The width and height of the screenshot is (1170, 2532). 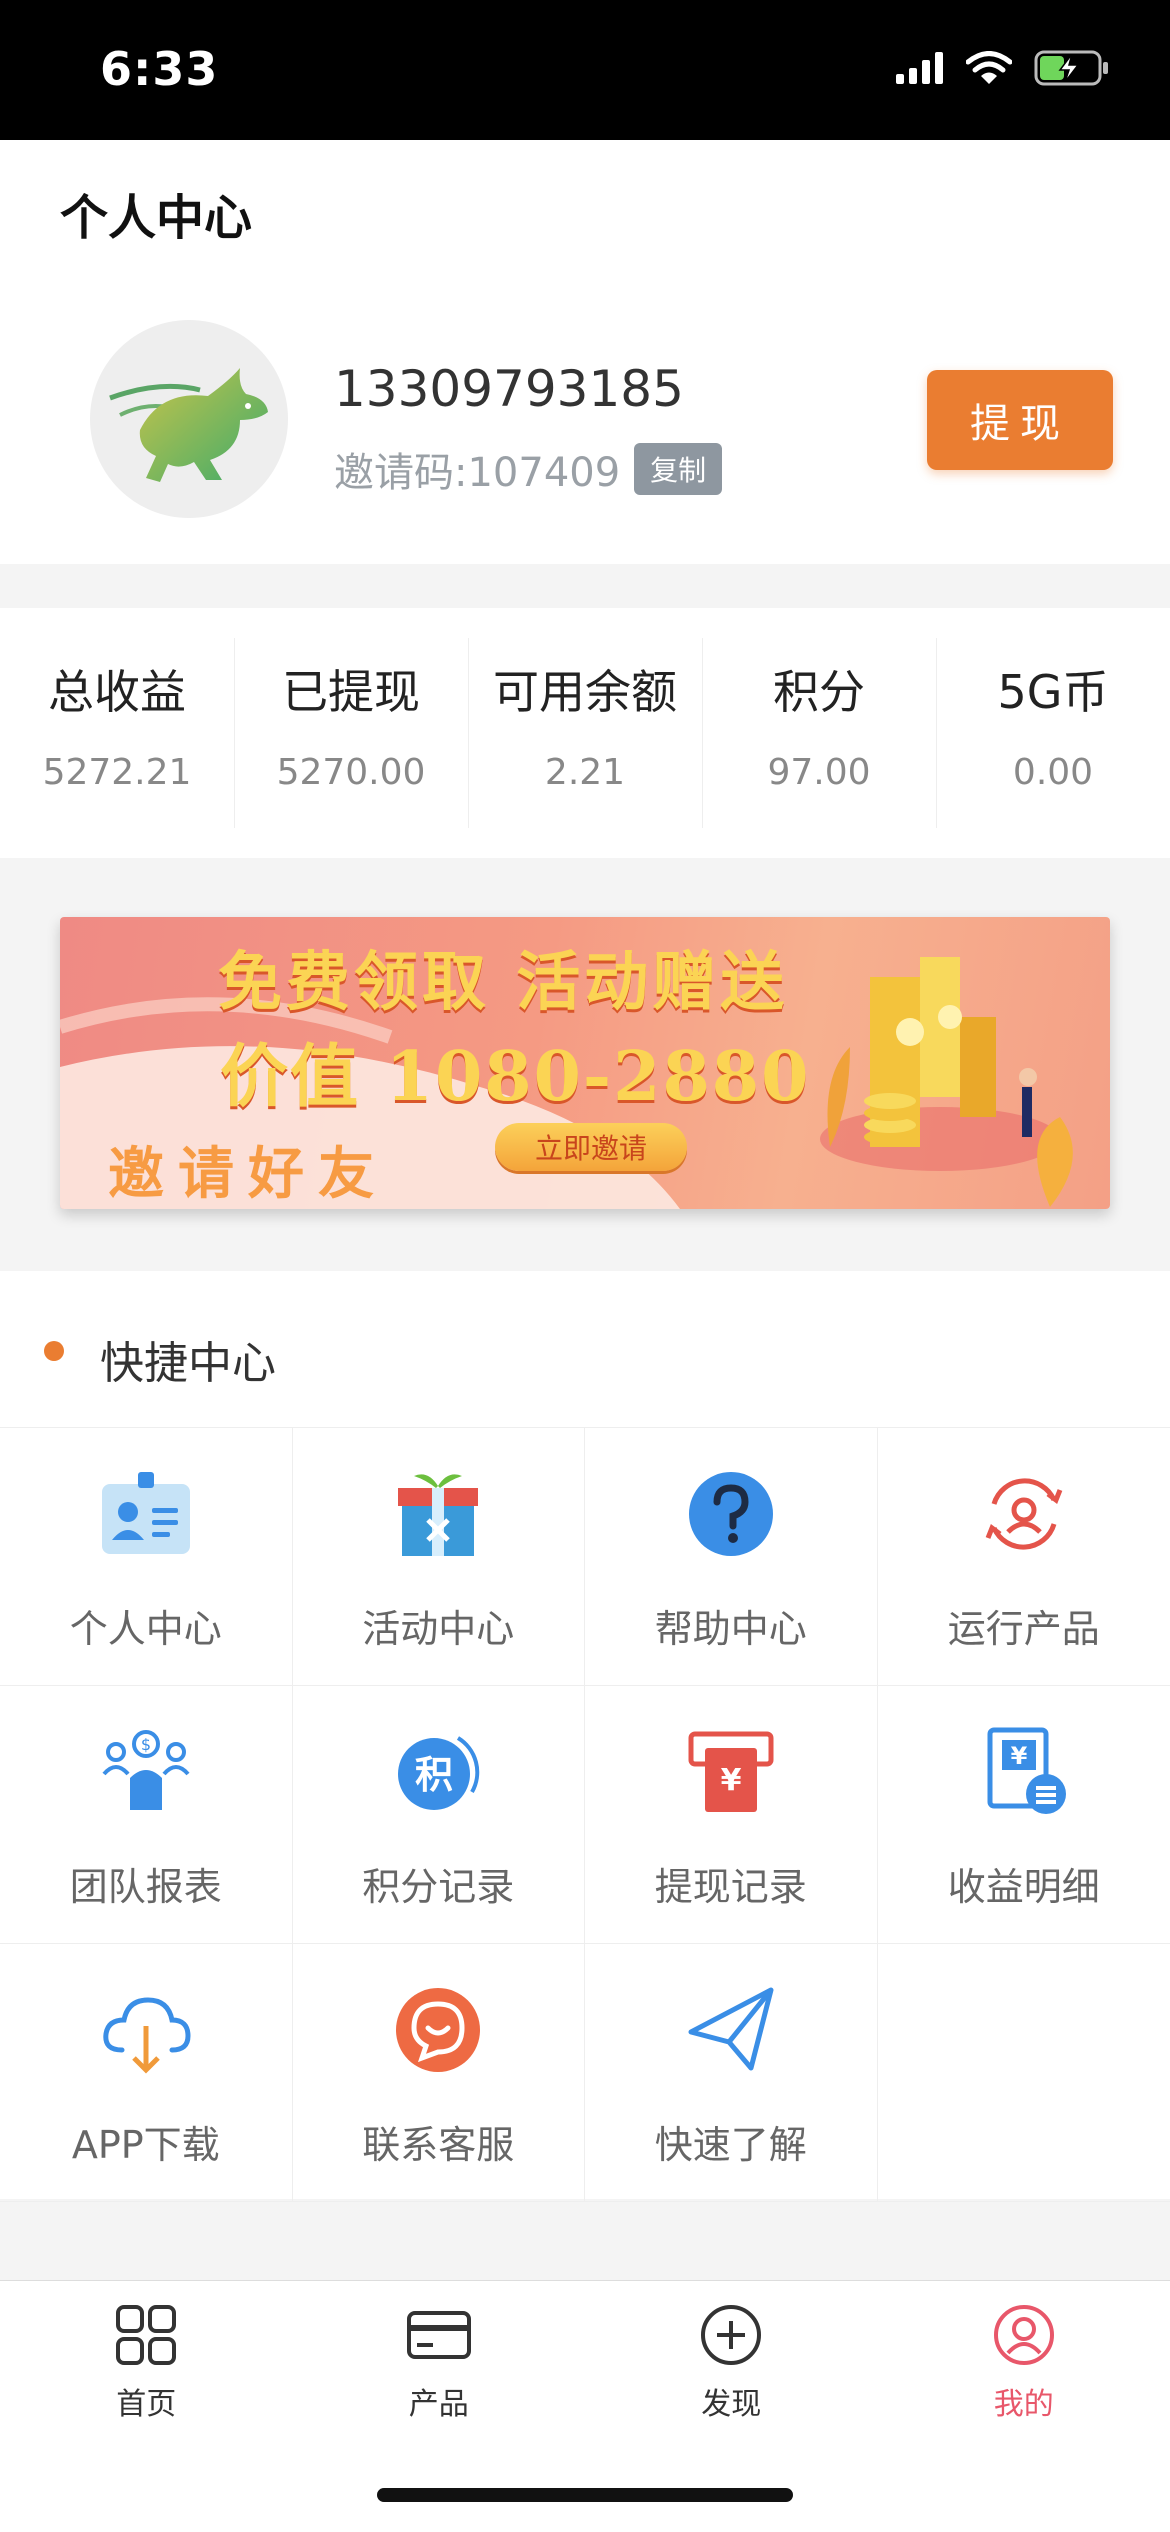 What do you see at coordinates (146, 2335) in the screenshot?
I see `grid-icon` at bounding box center [146, 2335].